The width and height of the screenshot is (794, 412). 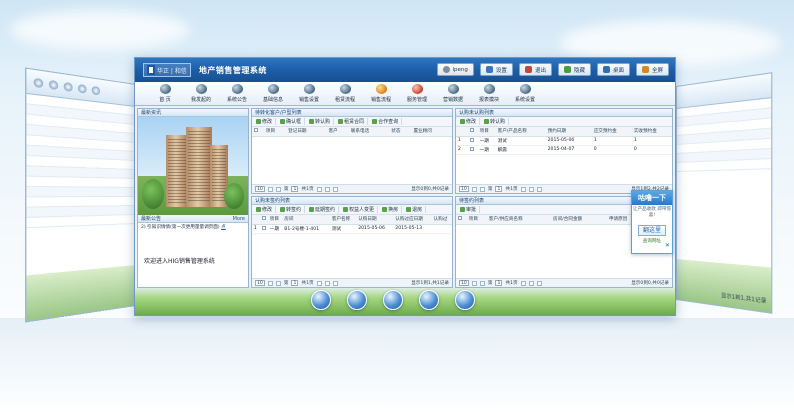 I want to click on cell-name: 测试, so click(x=520, y=141).